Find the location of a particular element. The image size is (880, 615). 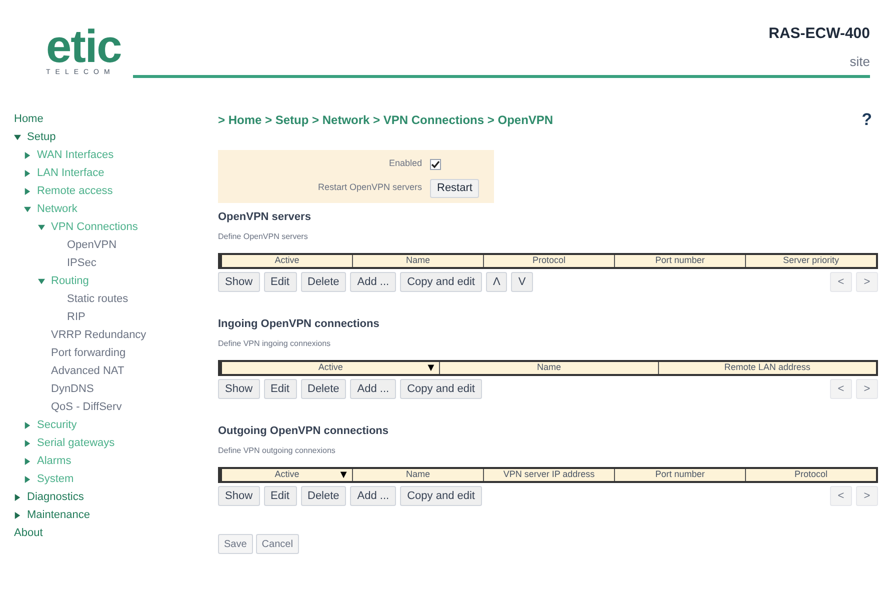

section-description: Define VPN ingoing connexions is located at coordinates (275, 344).